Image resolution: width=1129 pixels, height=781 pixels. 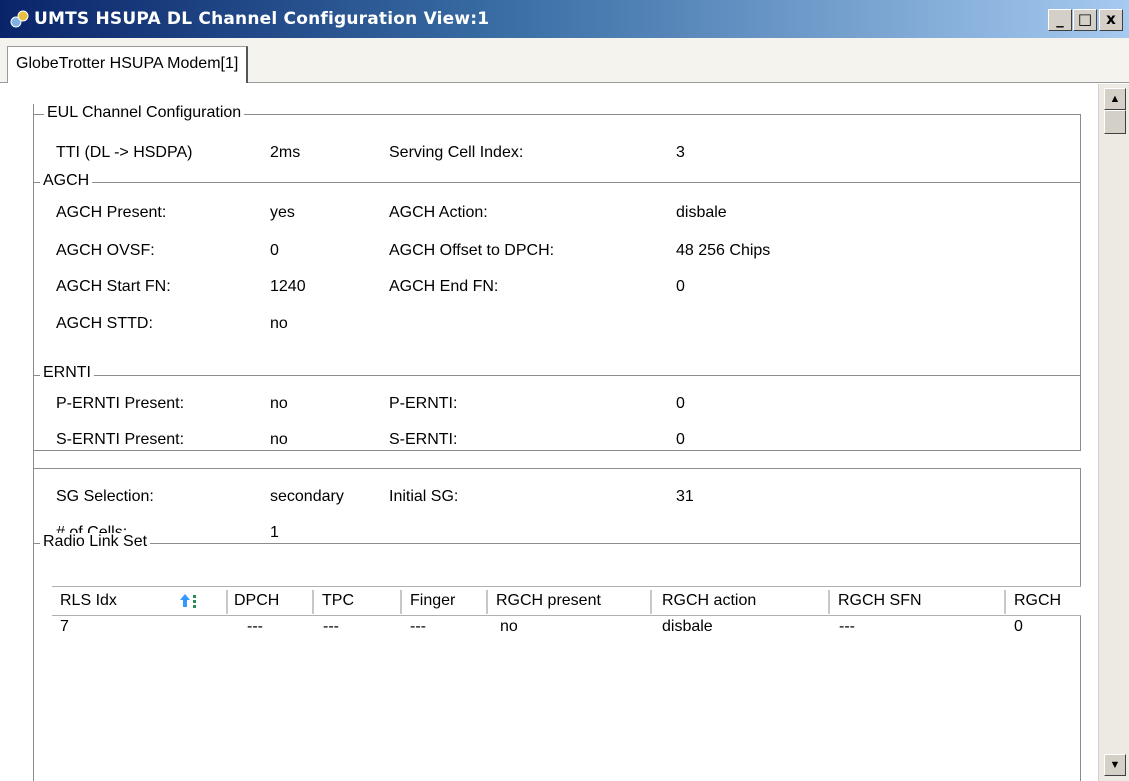 What do you see at coordinates (331, 626) in the screenshot?
I see `cell-tpc: ---` at bounding box center [331, 626].